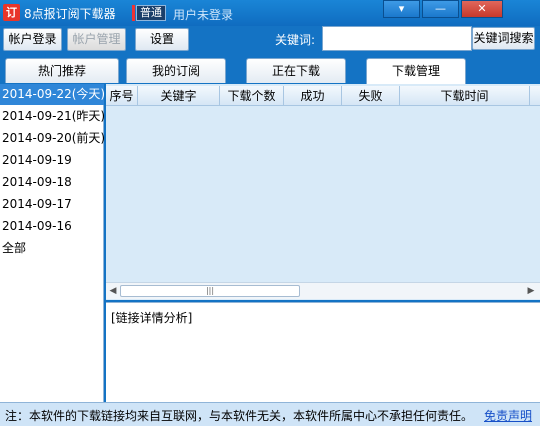 The image size is (540, 426). What do you see at coordinates (62, 70) in the screenshot?
I see `tab-hot-recommend: 热门推荐` at bounding box center [62, 70].